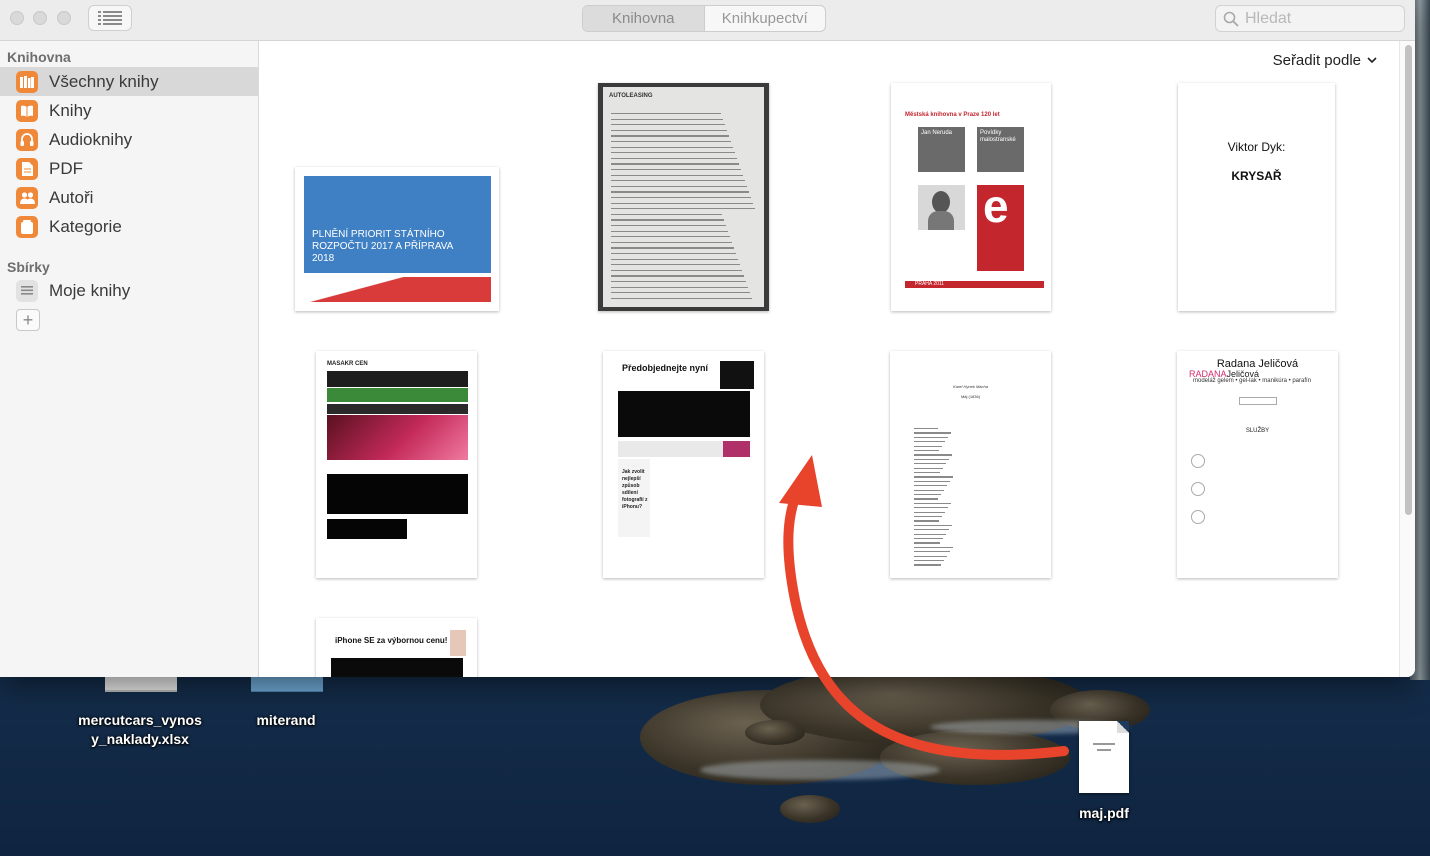  Describe the element at coordinates (1104, 813) in the screenshot. I see `desktop-file-label: maj.pdf` at that location.